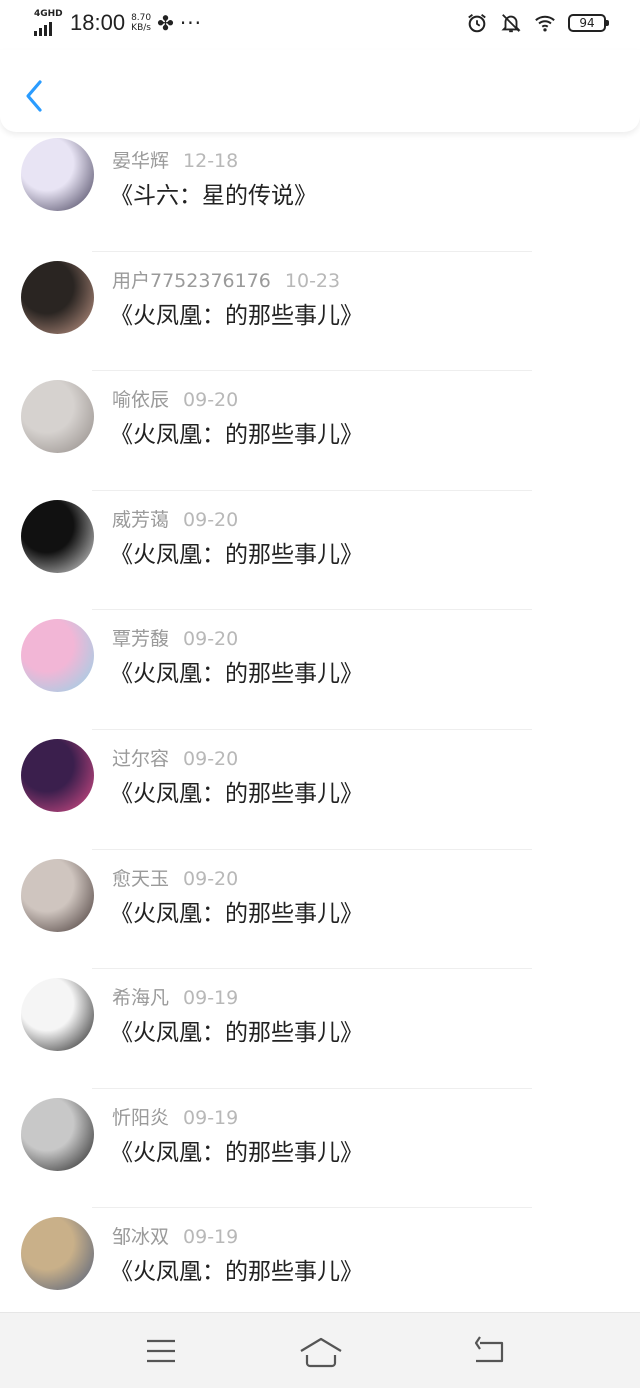 The height and width of the screenshot is (1388, 640). Describe the element at coordinates (477, 23) in the screenshot. I see `alarm-icon` at that location.